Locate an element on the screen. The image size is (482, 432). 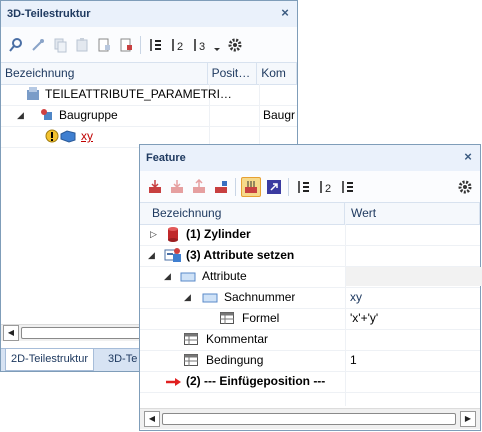
scroll-right-icon: ▶ is located at coordinates (468, 419).